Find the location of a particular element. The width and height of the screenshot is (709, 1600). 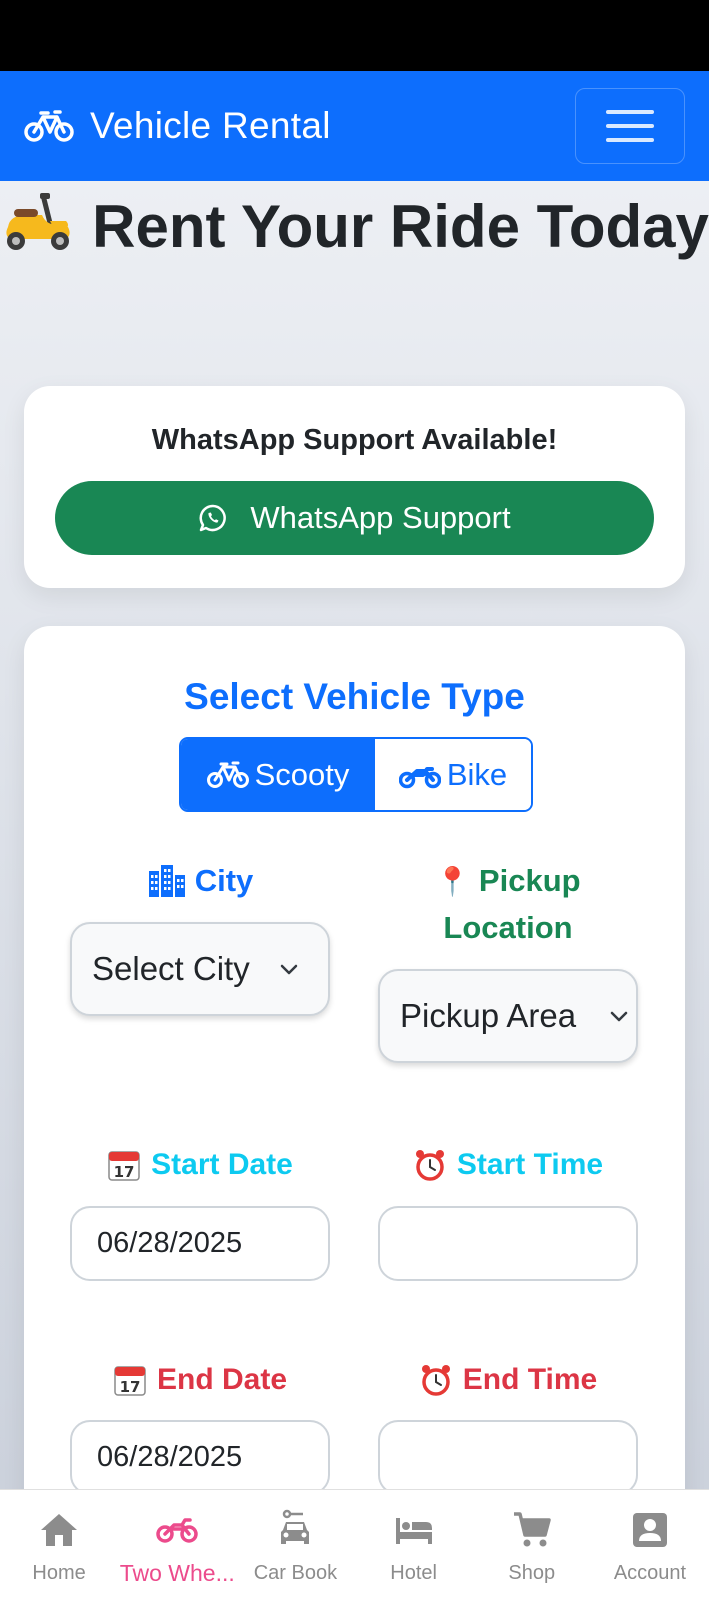

hamburger-menu-icon is located at coordinates (630, 112).